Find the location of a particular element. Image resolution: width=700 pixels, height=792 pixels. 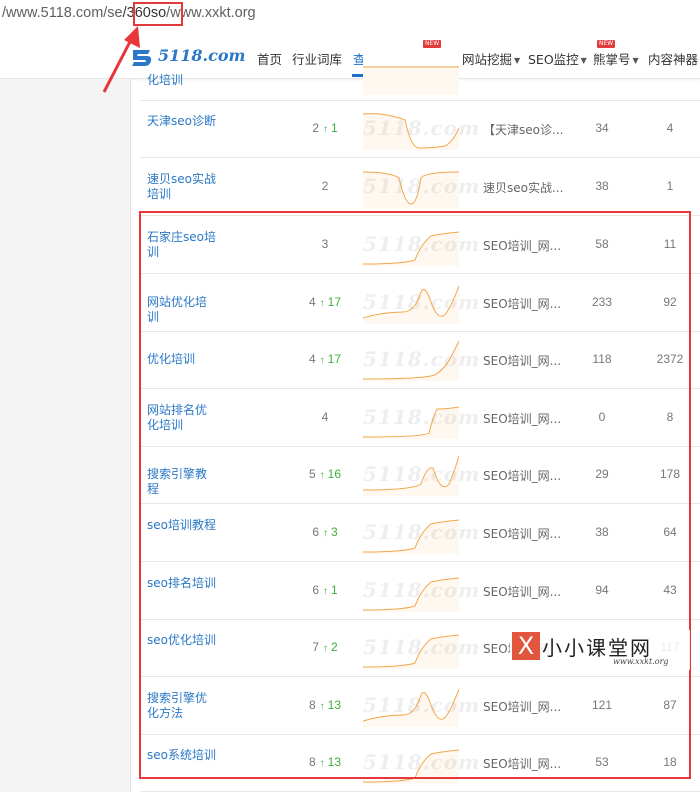

nav-item-label: 内容神器 is located at coordinates (673, 59).